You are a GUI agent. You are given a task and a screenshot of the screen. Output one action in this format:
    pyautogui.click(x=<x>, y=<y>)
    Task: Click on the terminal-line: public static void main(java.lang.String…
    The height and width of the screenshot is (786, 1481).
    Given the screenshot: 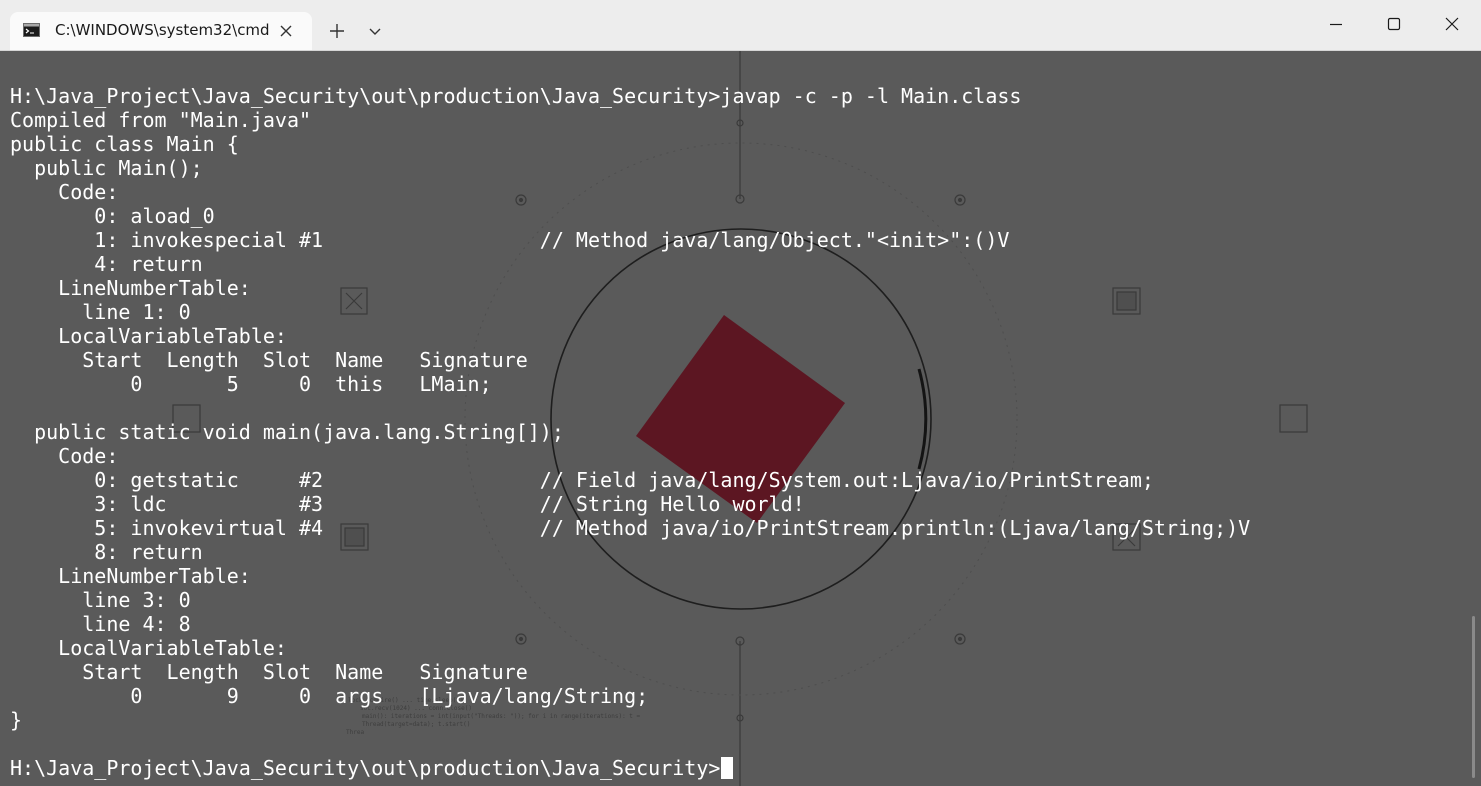 What is the action you would take?
    pyautogui.click(x=287, y=432)
    